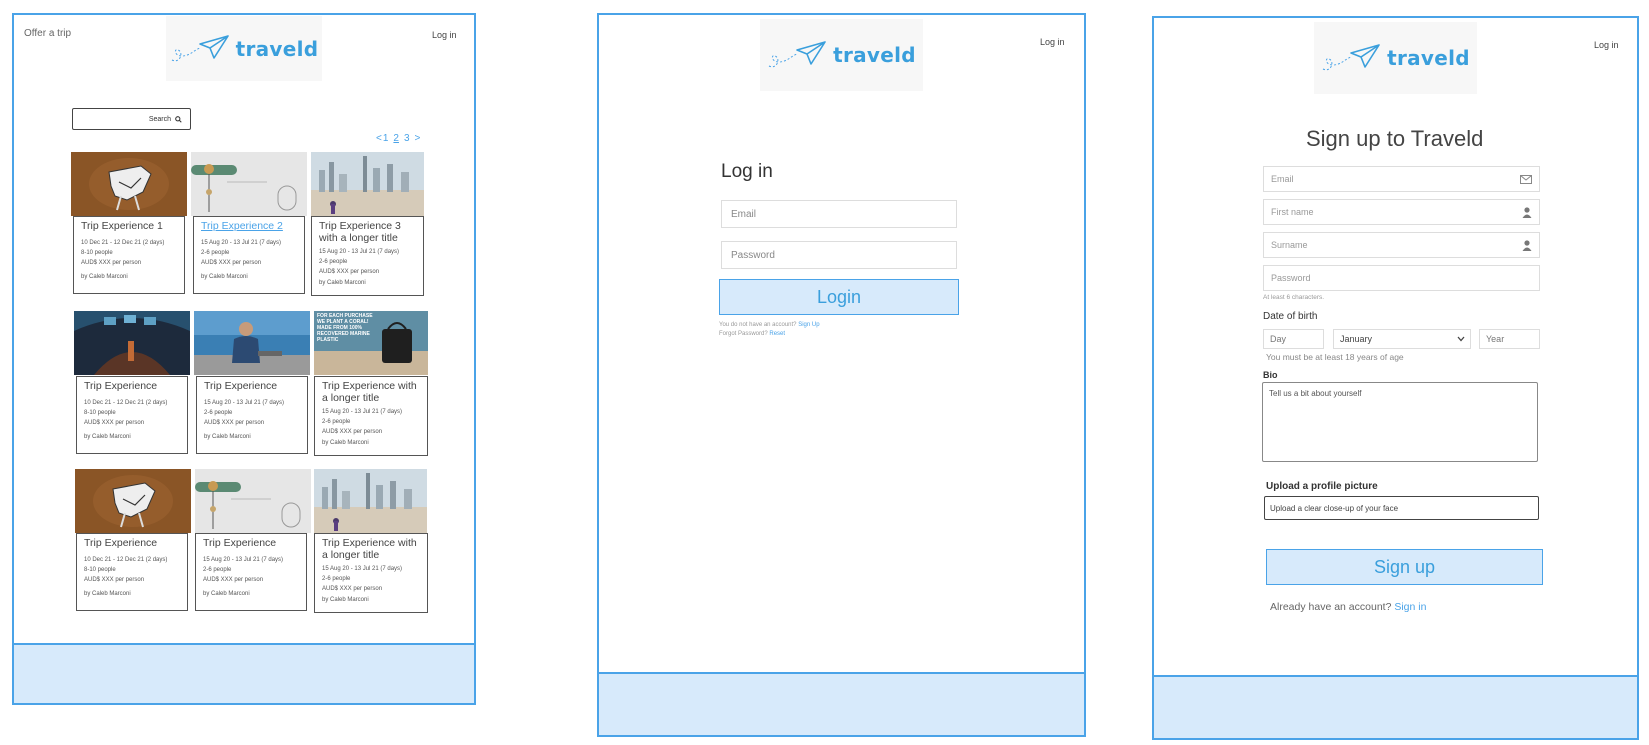 Image resolution: width=1649 pixels, height=745 pixels. What do you see at coordinates (47, 33) in the screenshot?
I see `offer-trip-link: Offer a trip` at bounding box center [47, 33].